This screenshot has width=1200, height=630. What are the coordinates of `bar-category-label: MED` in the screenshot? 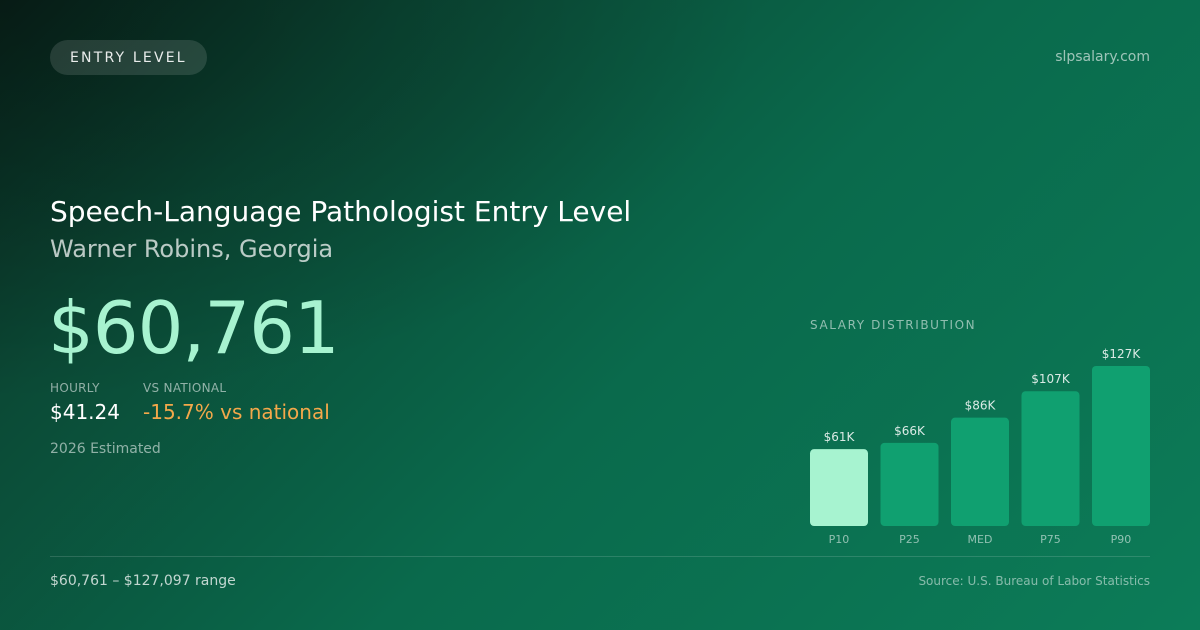 It's located at (980, 539).